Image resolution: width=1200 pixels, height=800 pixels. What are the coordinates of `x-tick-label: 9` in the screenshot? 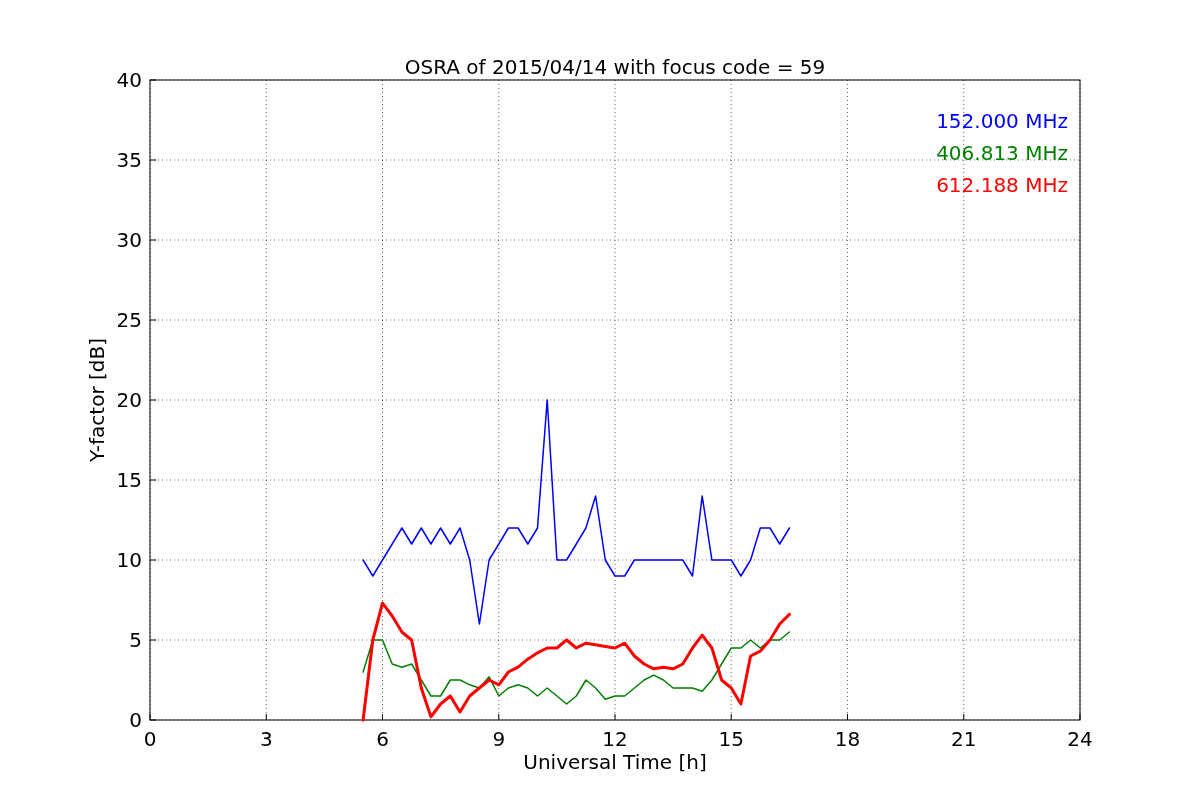 It's located at (499, 739).